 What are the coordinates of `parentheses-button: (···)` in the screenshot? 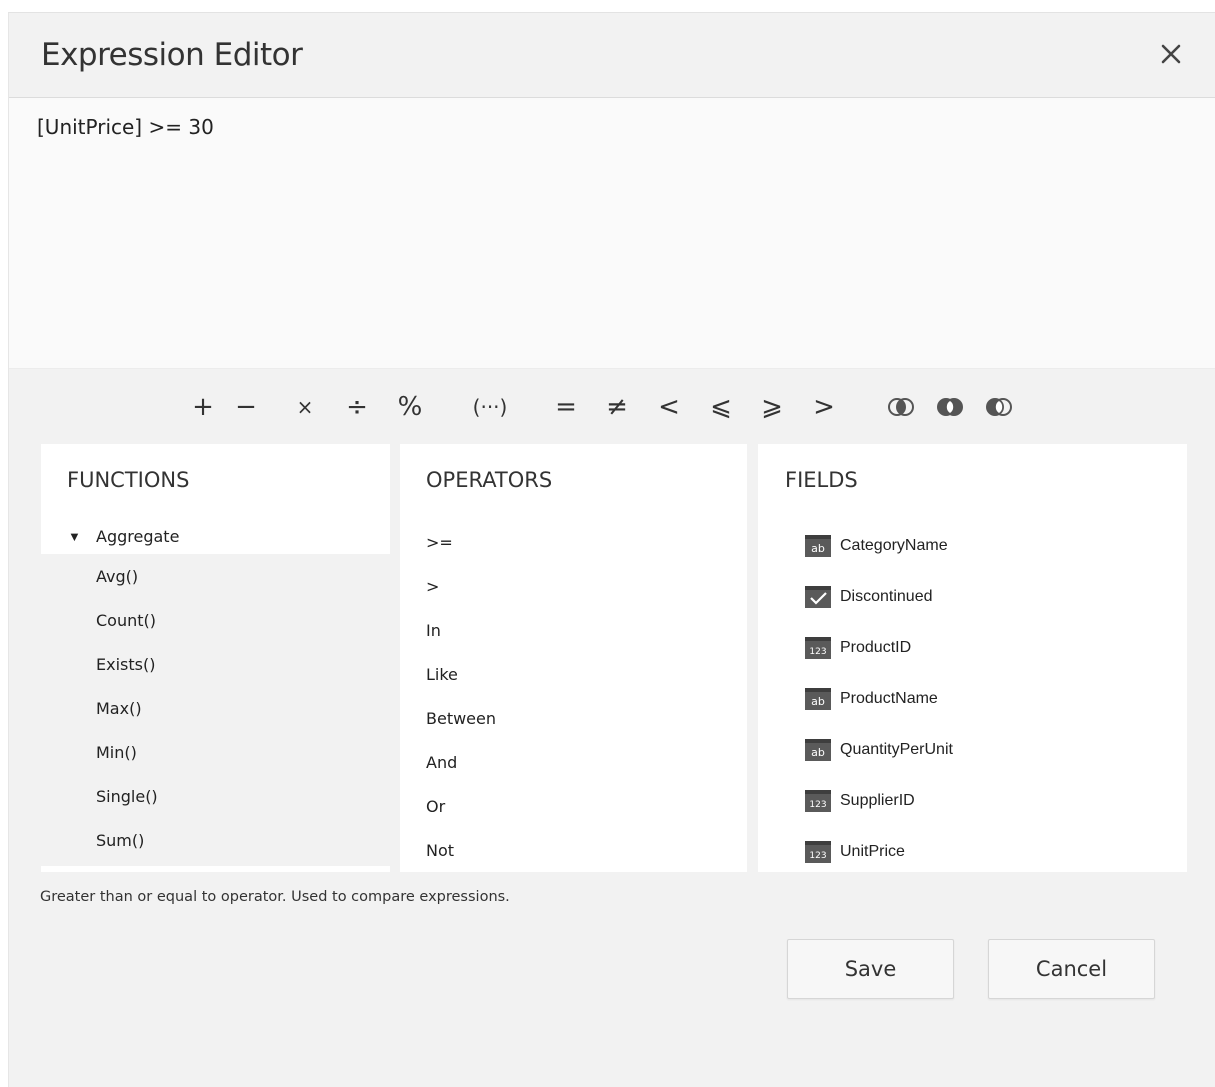 It's located at (490, 407).